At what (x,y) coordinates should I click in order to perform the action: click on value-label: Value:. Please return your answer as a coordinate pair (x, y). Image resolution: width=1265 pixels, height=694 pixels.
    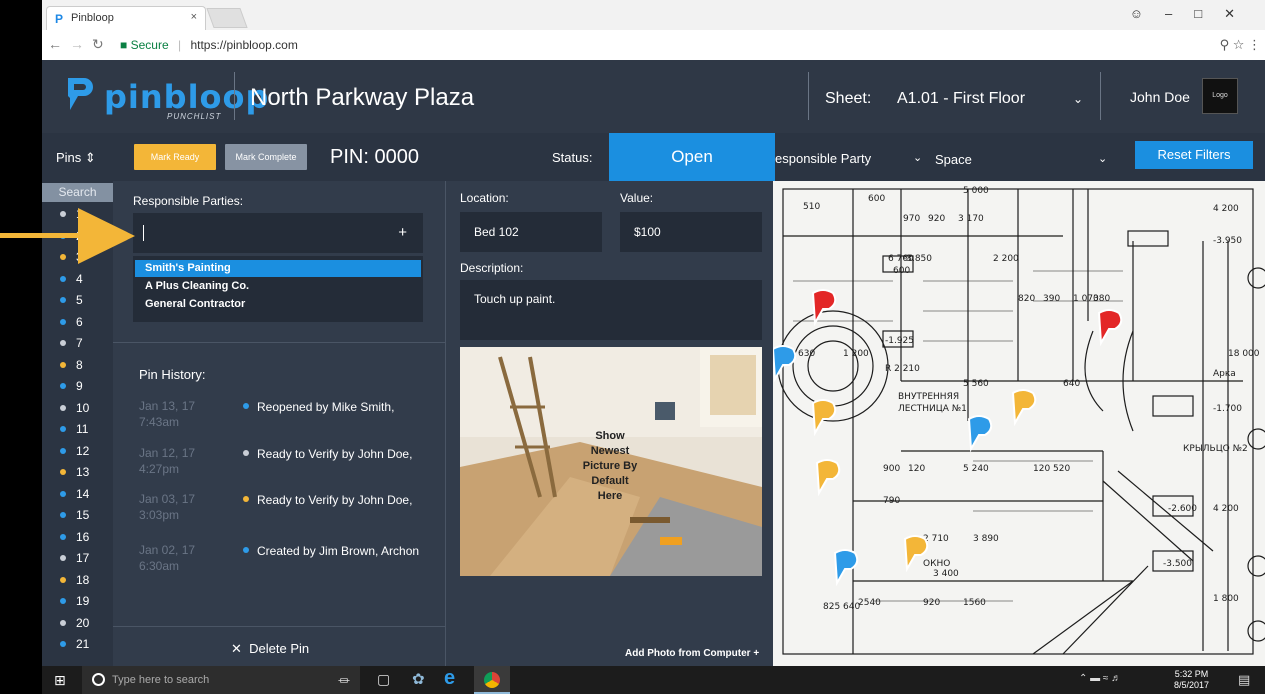
    Looking at the image, I should click on (637, 198).